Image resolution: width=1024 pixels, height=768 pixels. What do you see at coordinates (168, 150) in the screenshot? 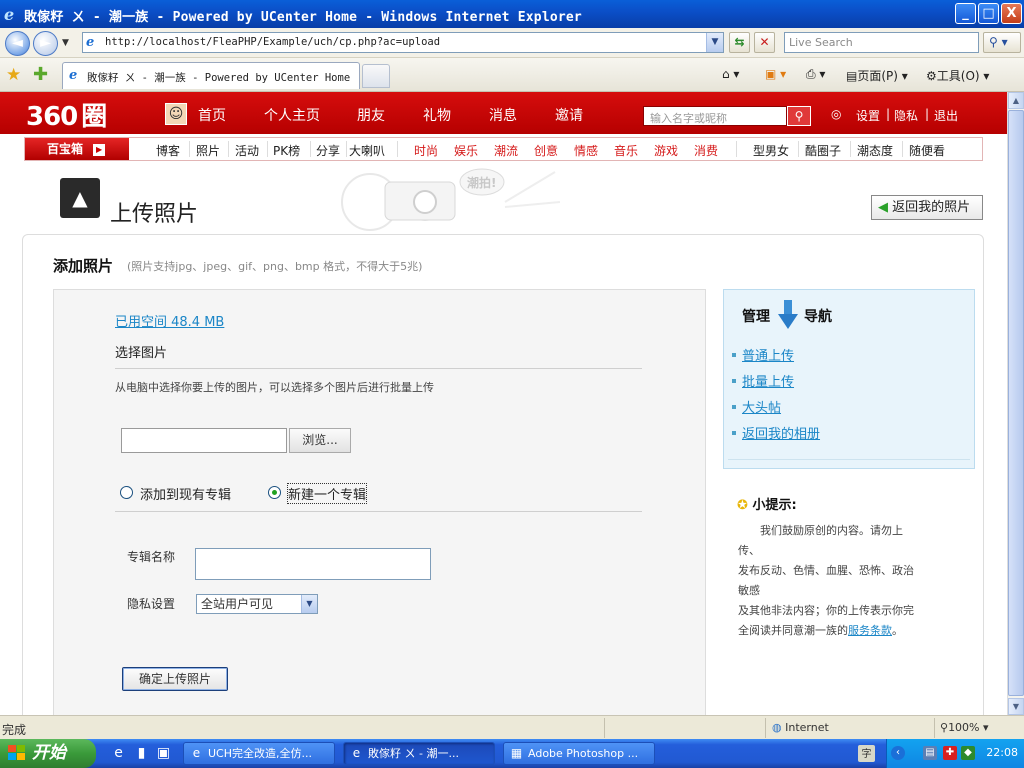
I see `cat-blog: 博客` at bounding box center [168, 150].